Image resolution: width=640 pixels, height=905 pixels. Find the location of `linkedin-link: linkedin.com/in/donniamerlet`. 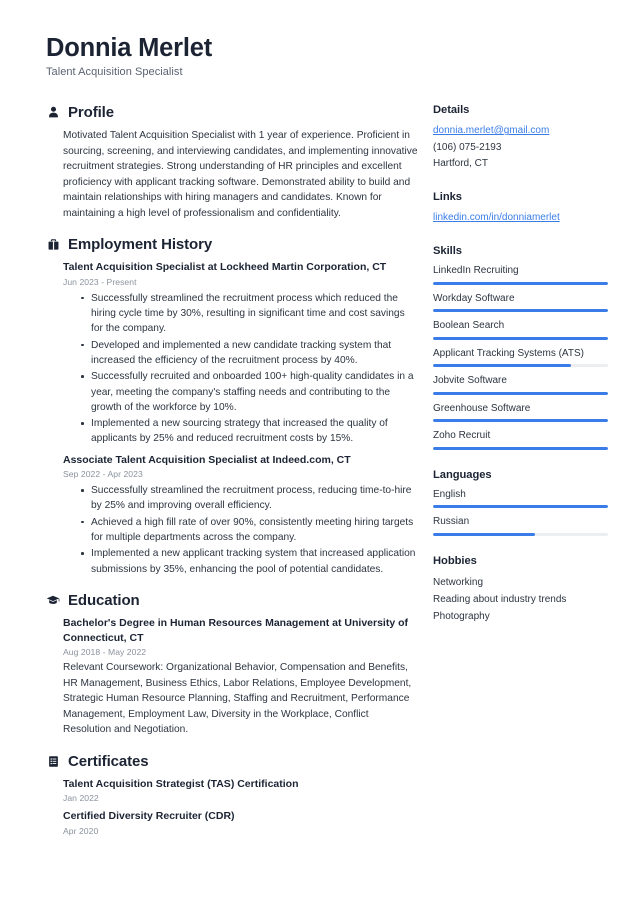

linkedin-link: linkedin.com/in/donniamerlet is located at coordinates (520, 218).